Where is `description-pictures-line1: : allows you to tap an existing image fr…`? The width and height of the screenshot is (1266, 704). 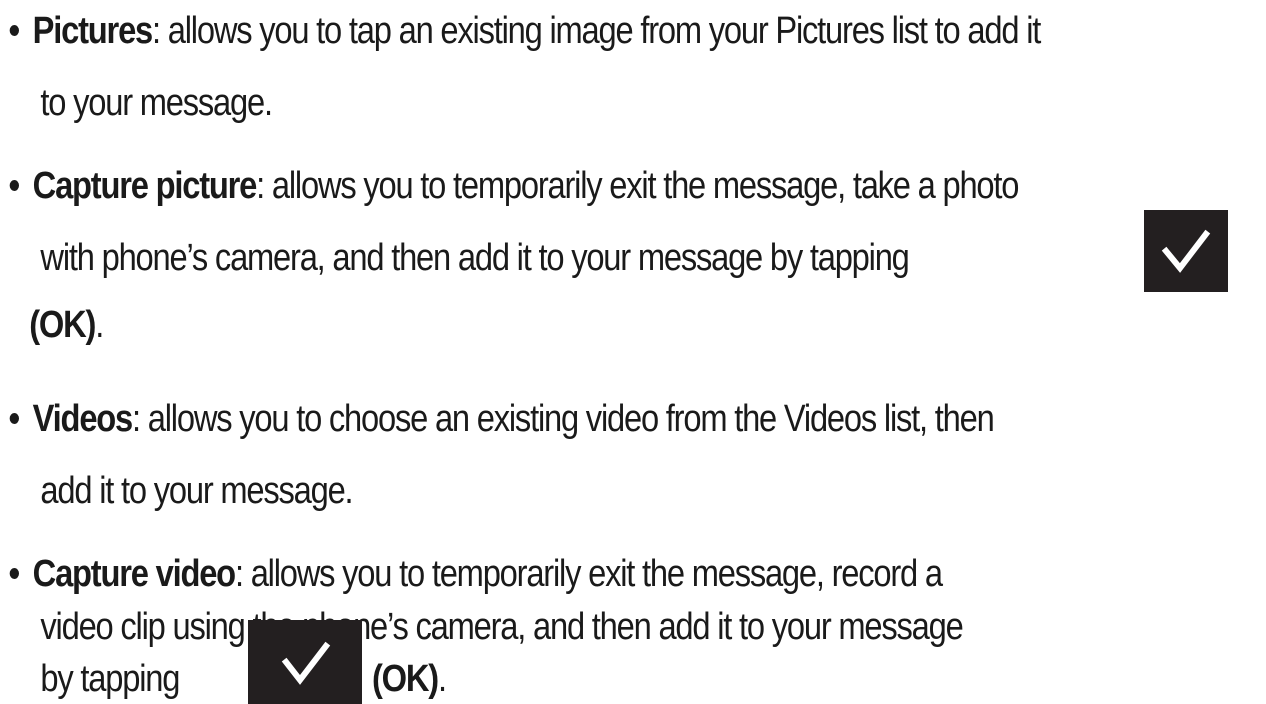
description-pictures-line1: : allows you to tap an existing image fr… is located at coordinates (596, 31).